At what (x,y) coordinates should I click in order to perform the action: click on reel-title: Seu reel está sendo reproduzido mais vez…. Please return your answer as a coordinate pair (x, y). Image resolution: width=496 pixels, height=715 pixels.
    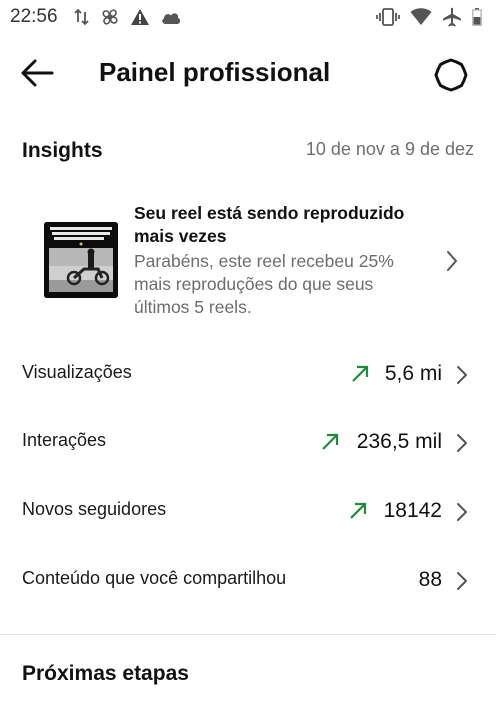
    Looking at the image, I should click on (269, 224).